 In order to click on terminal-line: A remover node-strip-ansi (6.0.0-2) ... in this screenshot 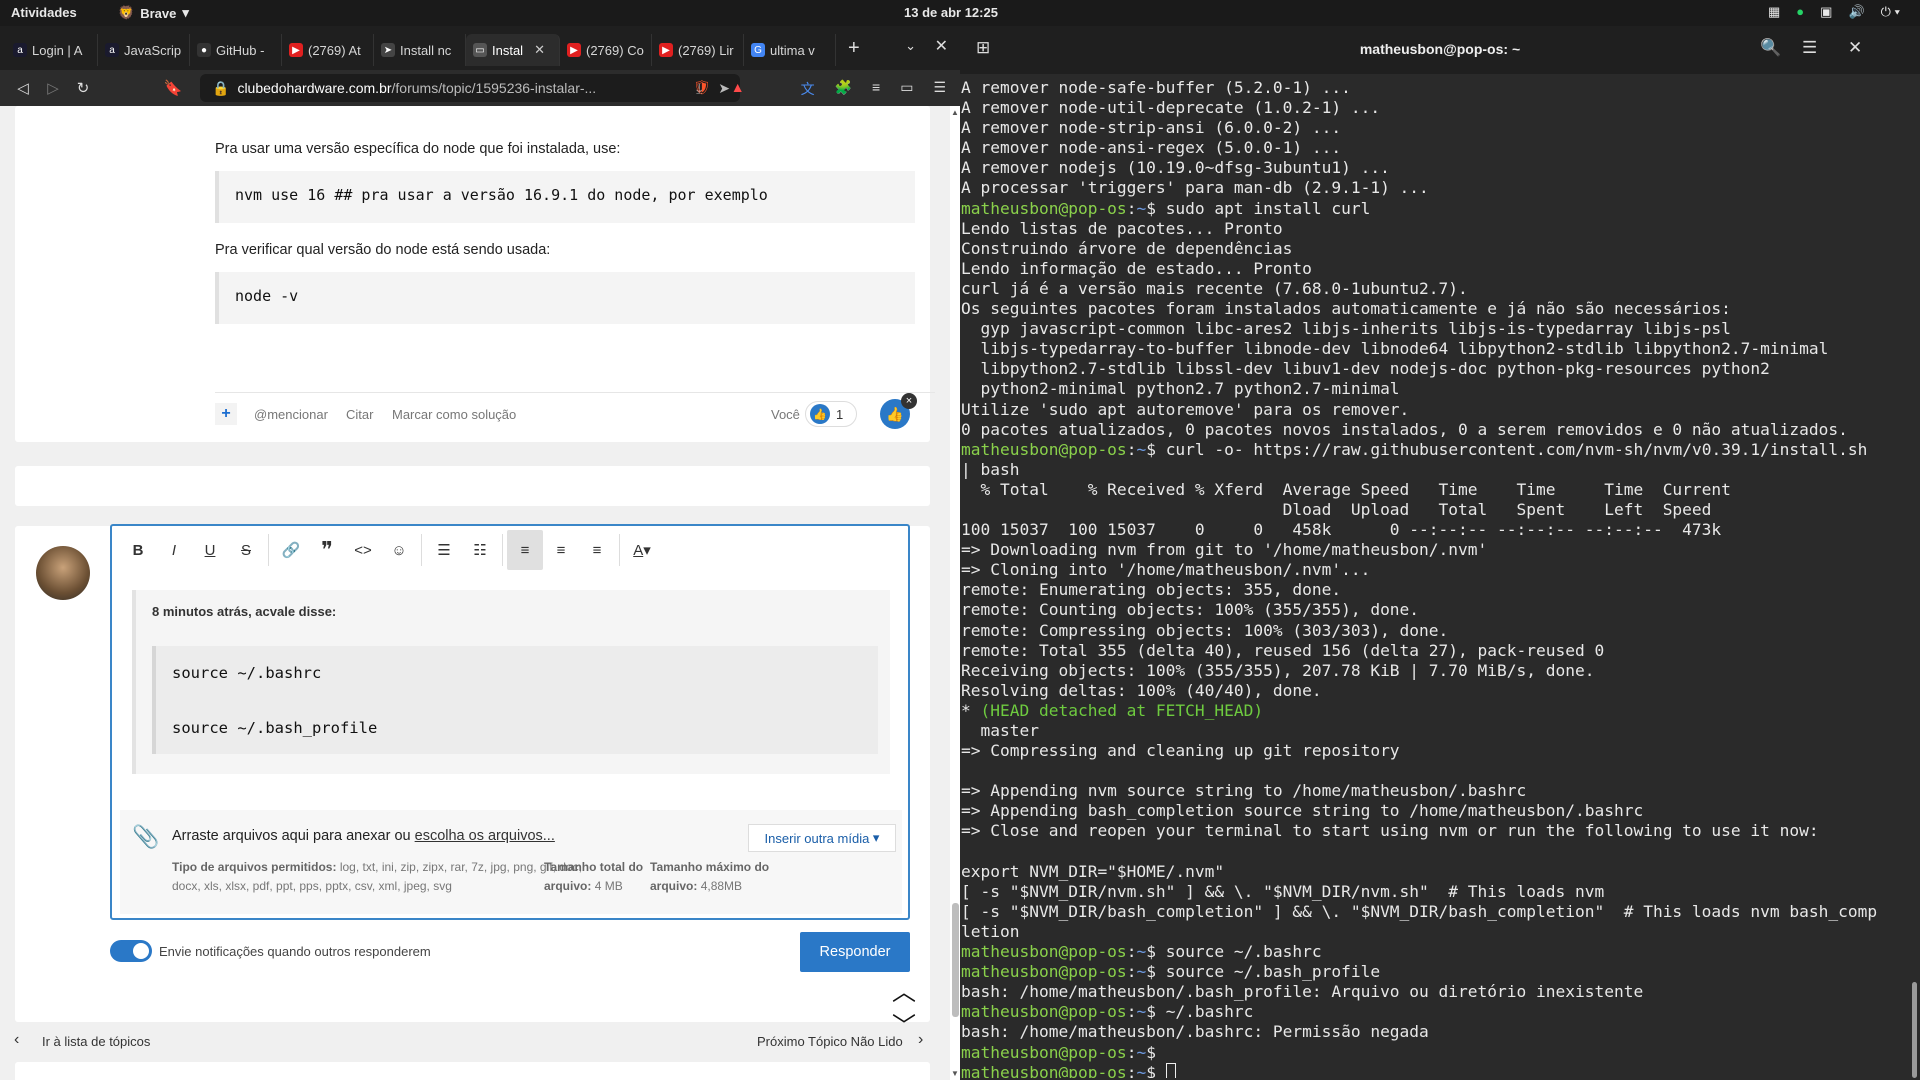, I will do `click(1436, 128)`.